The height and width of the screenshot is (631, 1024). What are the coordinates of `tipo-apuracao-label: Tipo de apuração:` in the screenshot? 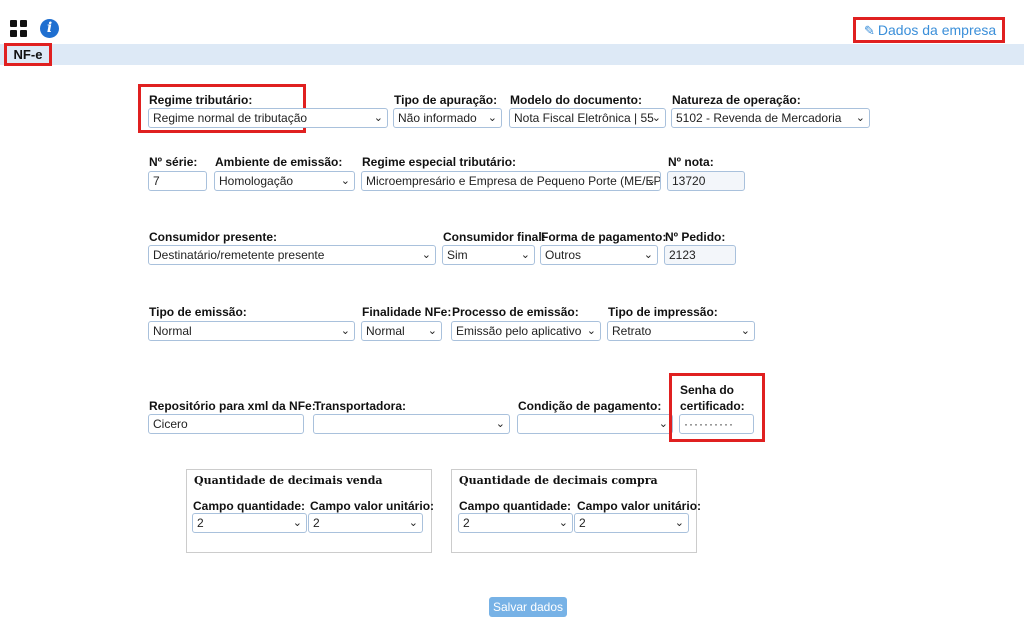 It's located at (446, 100).